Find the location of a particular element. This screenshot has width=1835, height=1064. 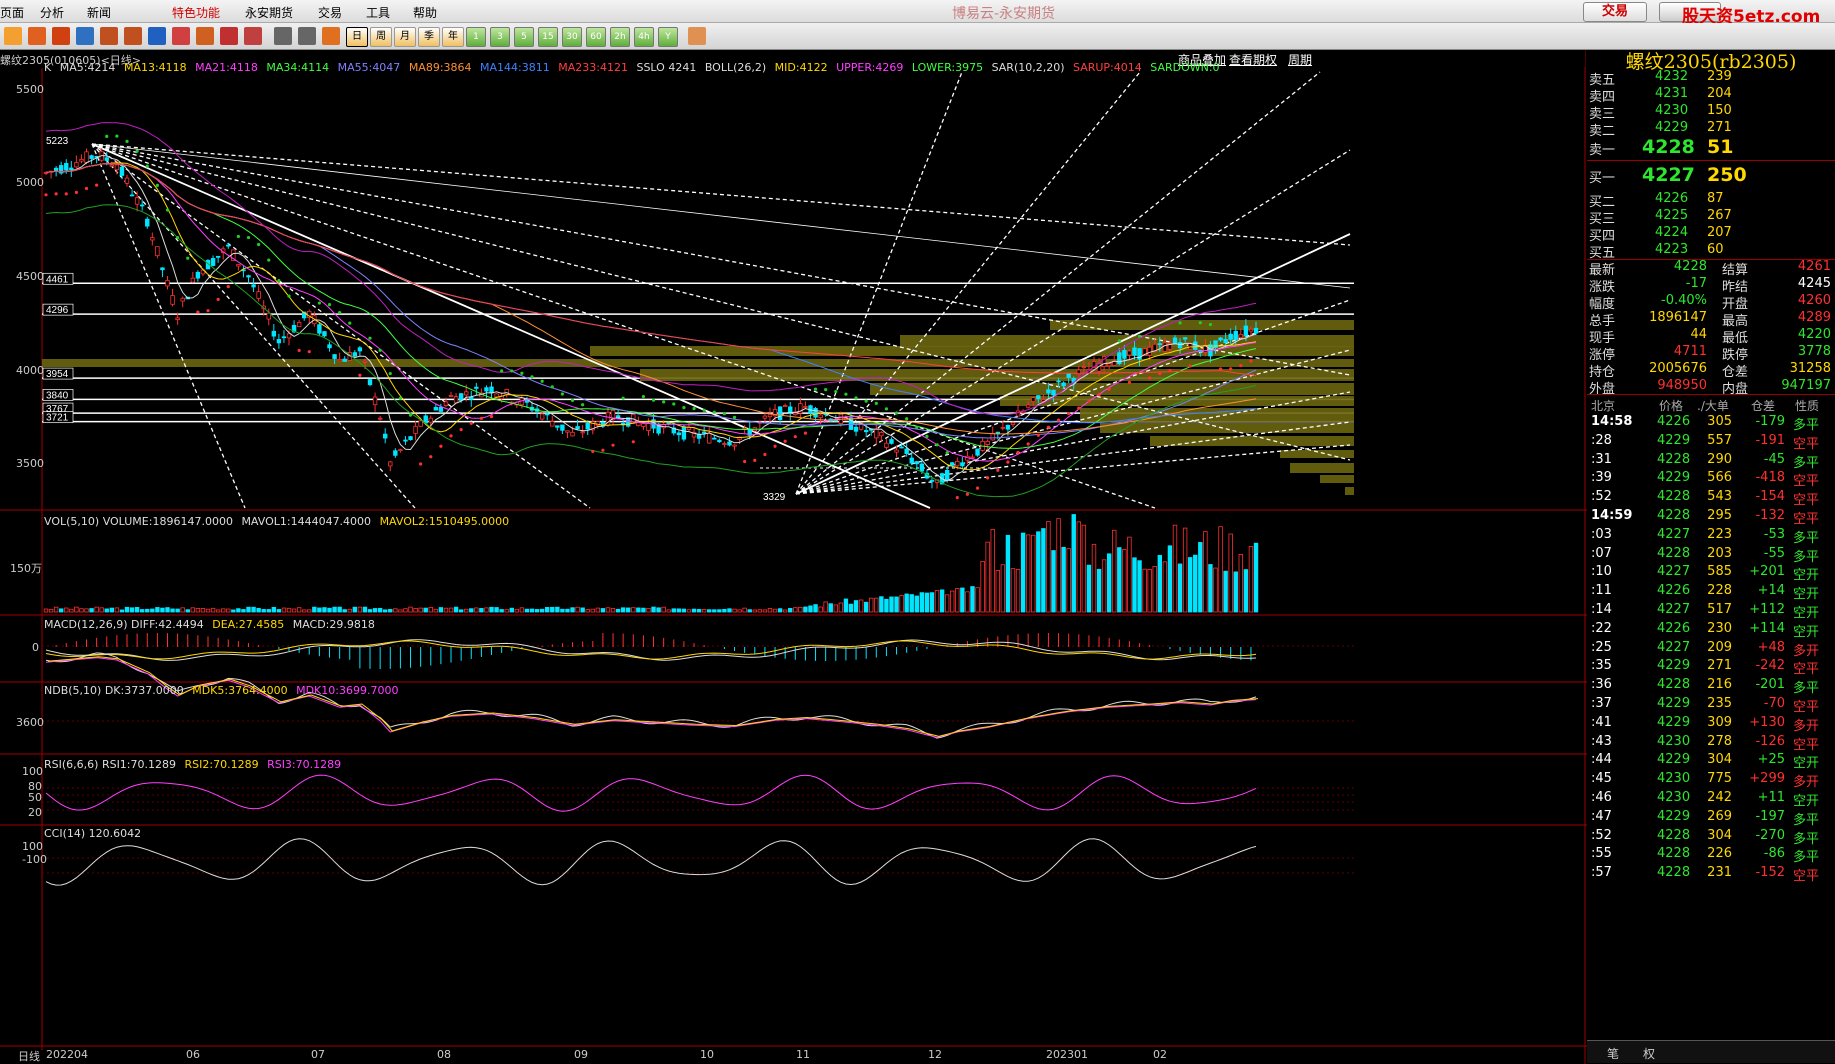

tab-ticks: 笔 is located at coordinates (1613, 1053).